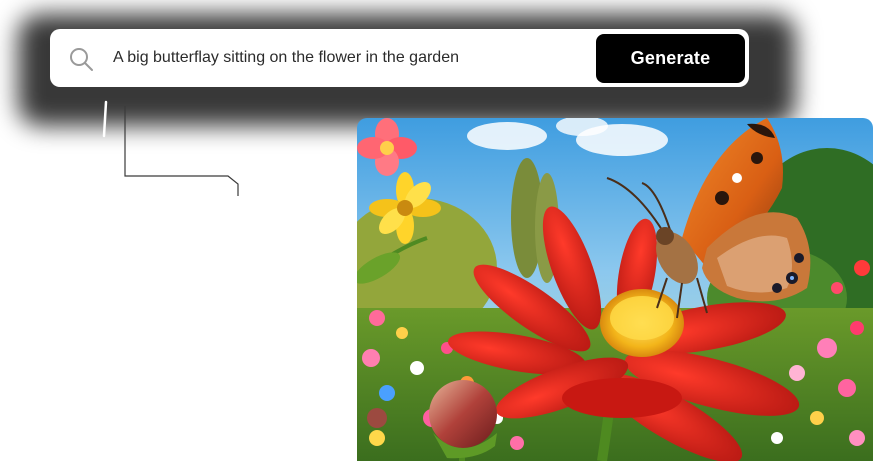  What do you see at coordinates (81, 59) in the screenshot?
I see `search-icon` at bounding box center [81, 59].